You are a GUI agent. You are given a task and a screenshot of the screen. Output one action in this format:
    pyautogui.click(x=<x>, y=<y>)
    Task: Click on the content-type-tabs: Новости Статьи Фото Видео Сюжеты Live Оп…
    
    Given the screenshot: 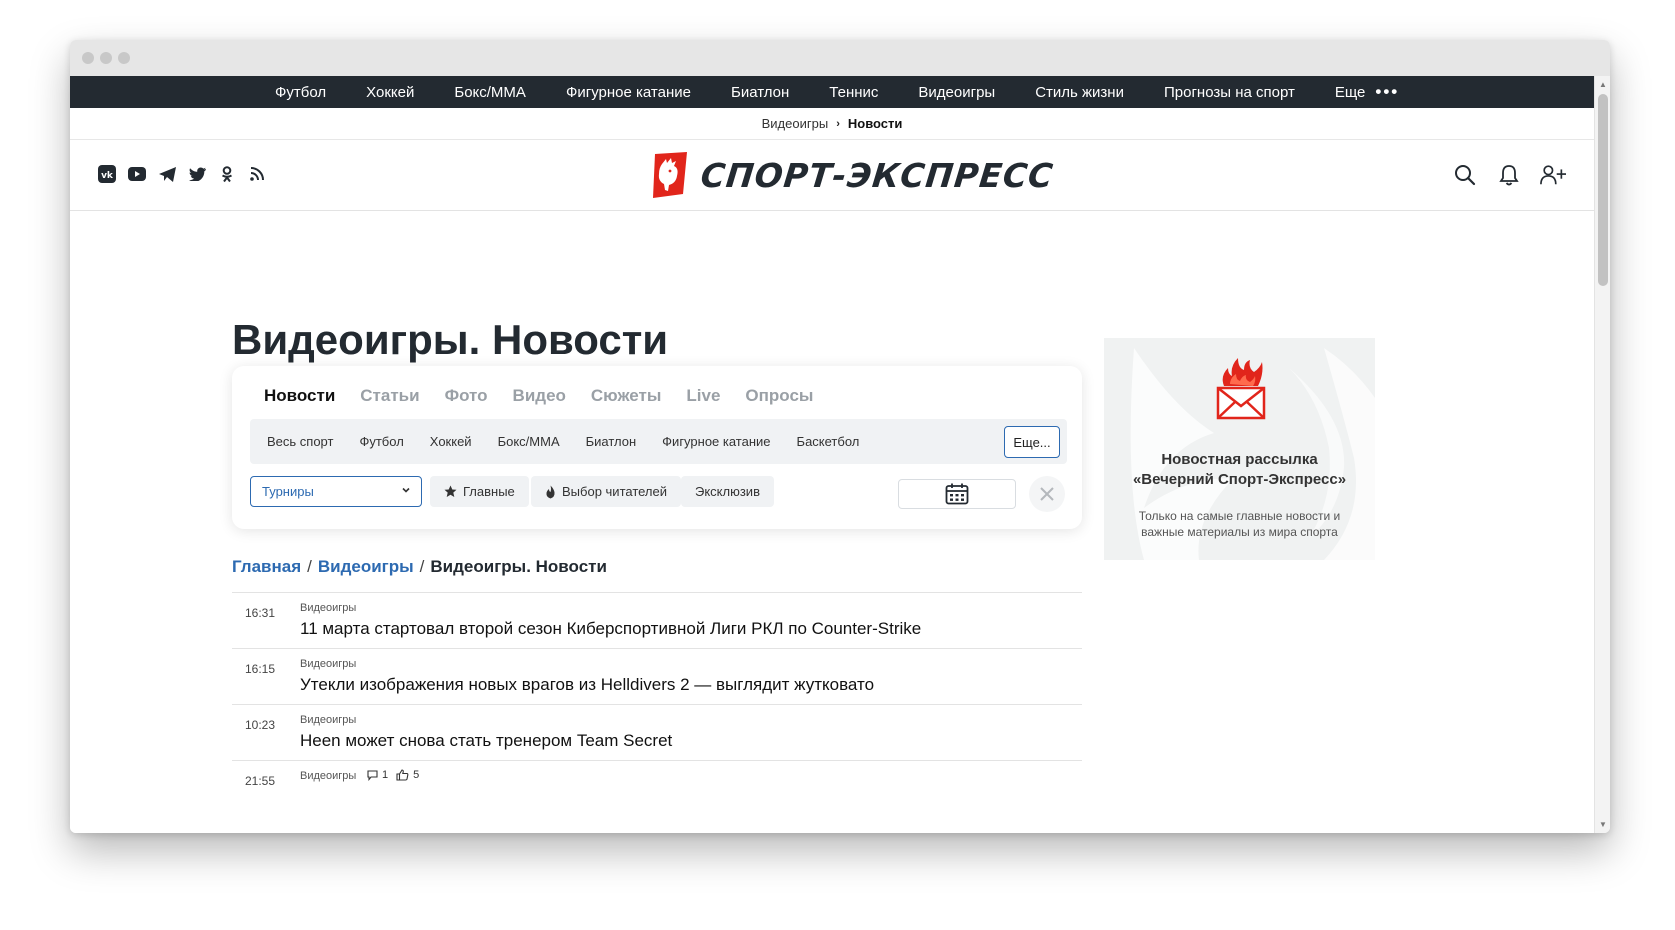 What is the action you would take?
    pyautogui.click(x=538, y=396)
    